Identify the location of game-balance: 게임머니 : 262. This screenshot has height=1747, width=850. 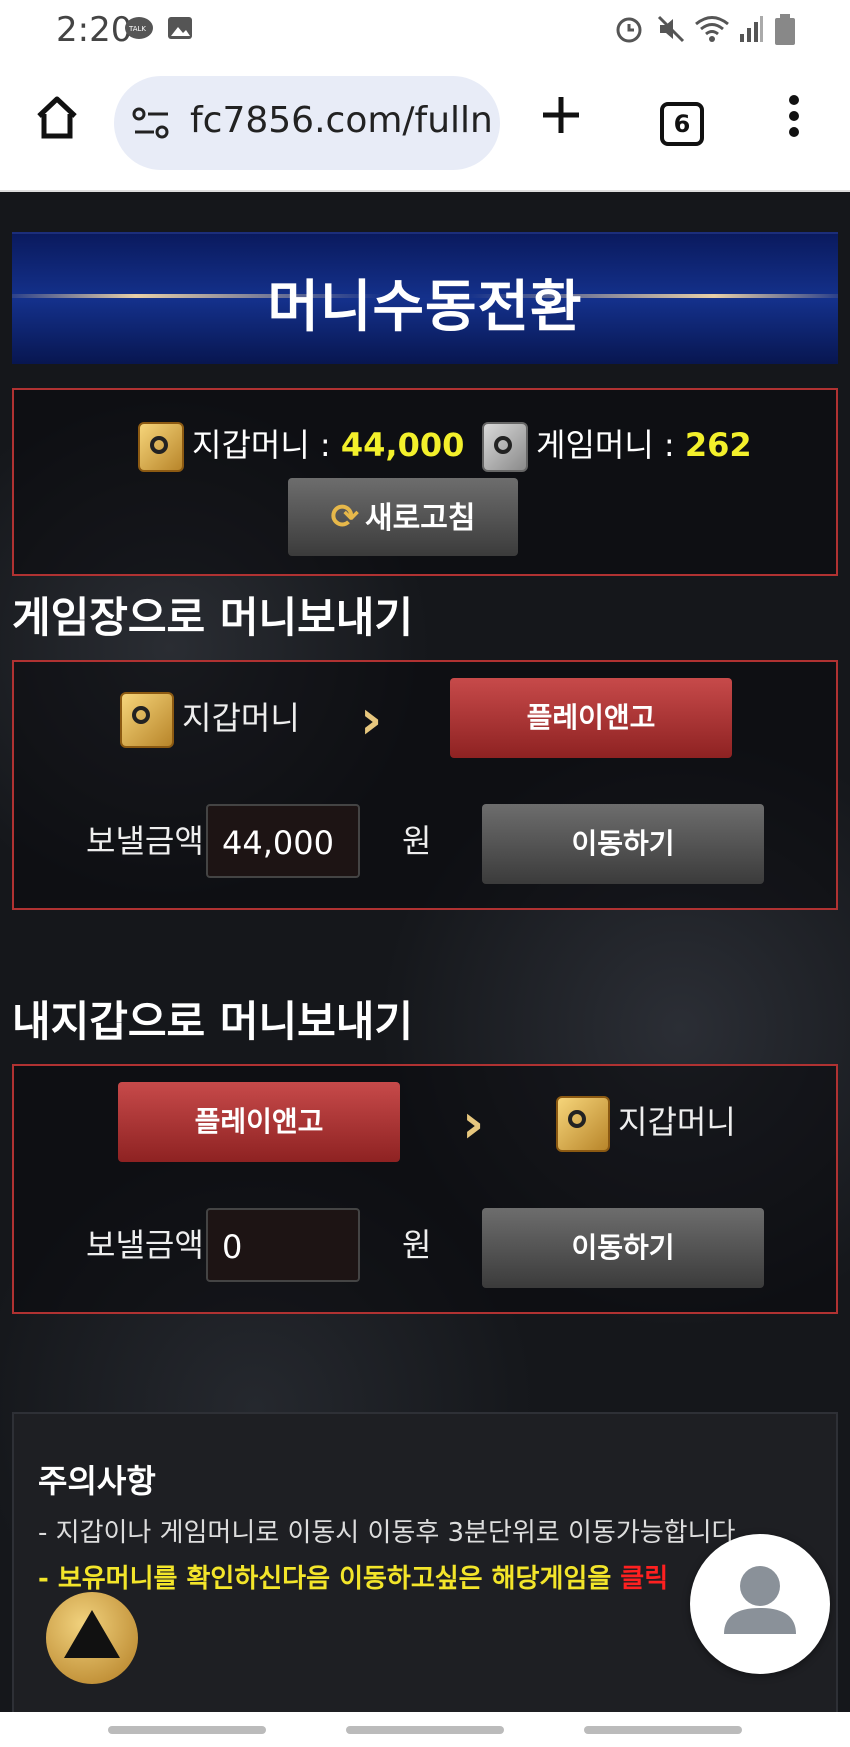
(617, 446).